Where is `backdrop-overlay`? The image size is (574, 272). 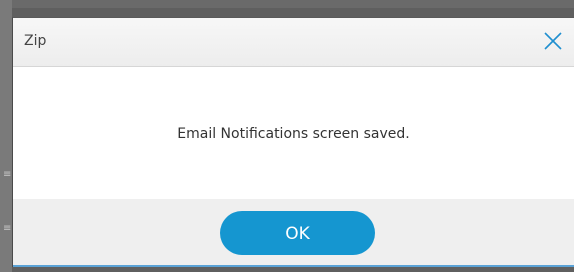 backdrop-overlay is located at coordinates (287, 4).